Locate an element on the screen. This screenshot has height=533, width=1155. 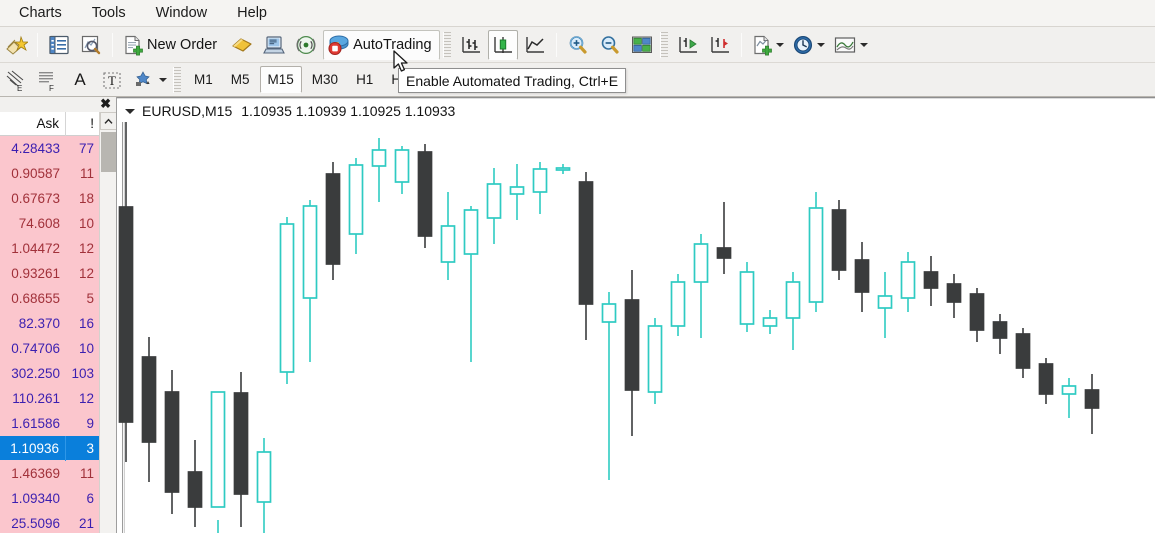
market-watch-button is located at coordinates (59, 45).